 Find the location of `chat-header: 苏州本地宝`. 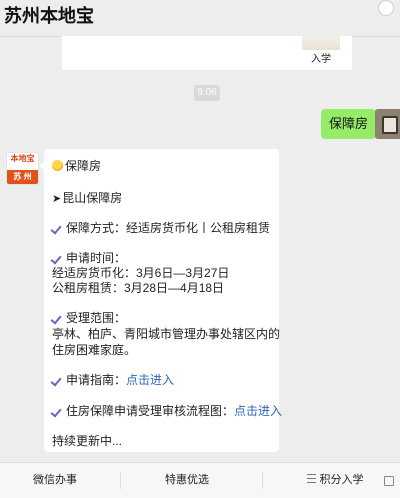

chat-header: 苏州本地宝 is located at coordinates (200, 18).